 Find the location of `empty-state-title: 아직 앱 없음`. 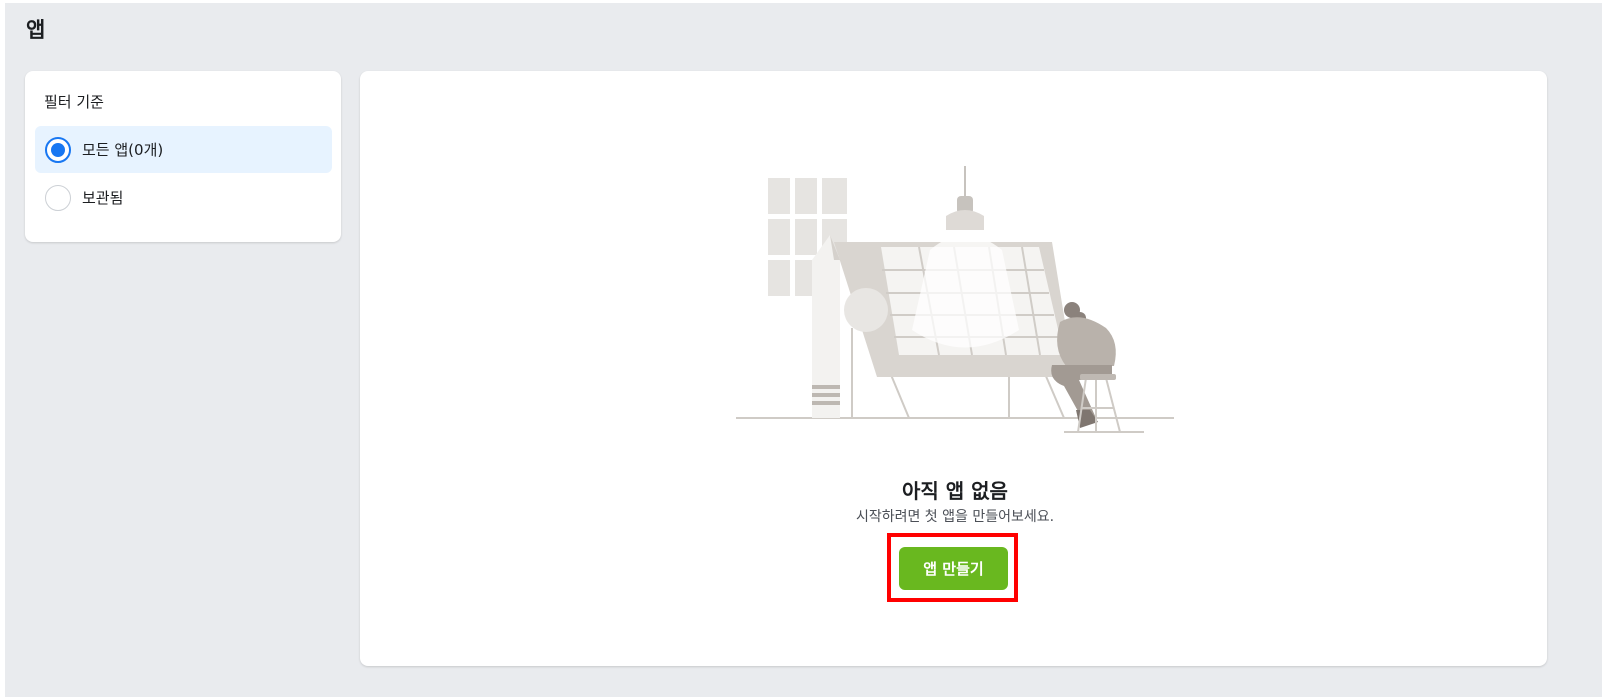

empty-state-title: 아직 앱 없음 is located at coordinates (955, 491).